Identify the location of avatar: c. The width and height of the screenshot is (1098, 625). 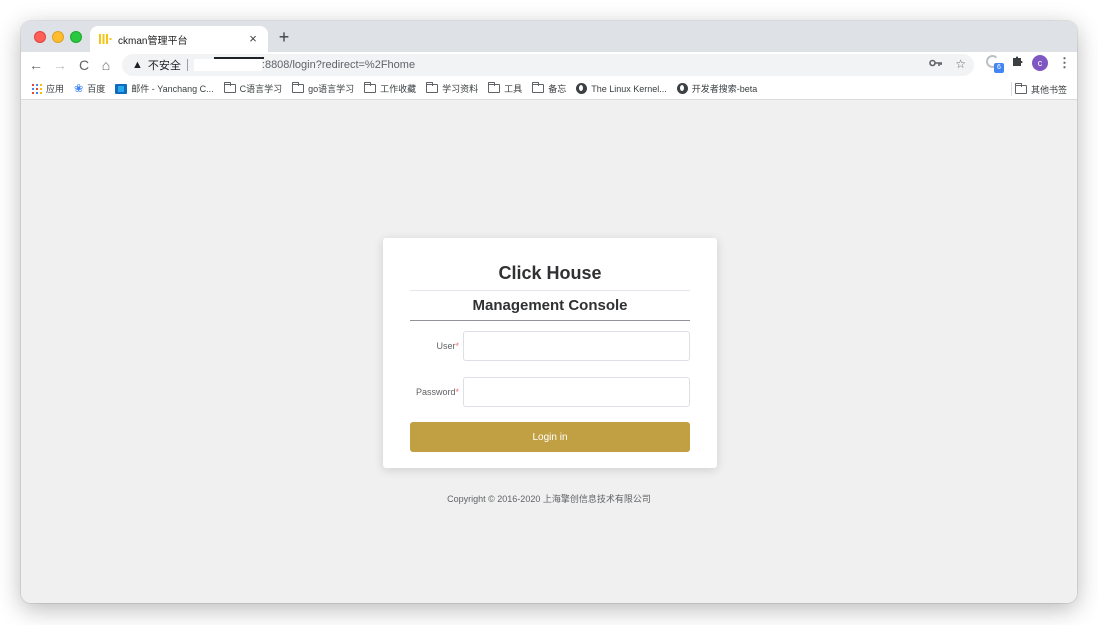
(1040, 63).